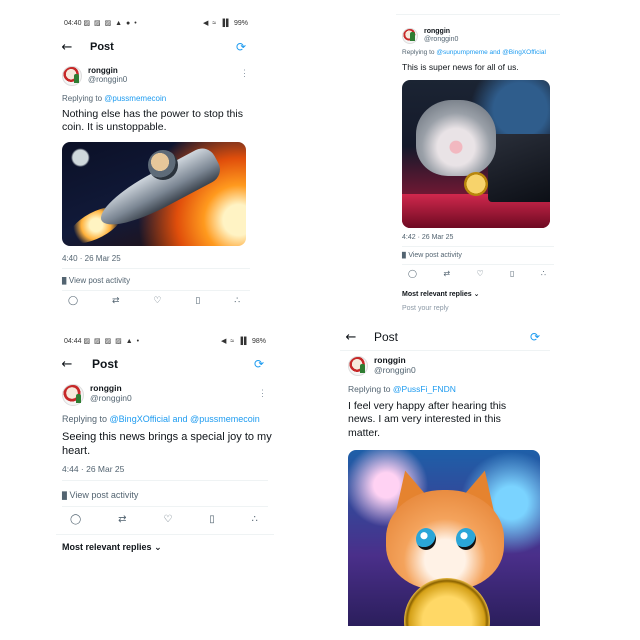 This screenshot has width=640, height=640. Describe the element at coordinates (64, 281) in the screenshot. I see `bar-chart-icon: ▉` at that location.